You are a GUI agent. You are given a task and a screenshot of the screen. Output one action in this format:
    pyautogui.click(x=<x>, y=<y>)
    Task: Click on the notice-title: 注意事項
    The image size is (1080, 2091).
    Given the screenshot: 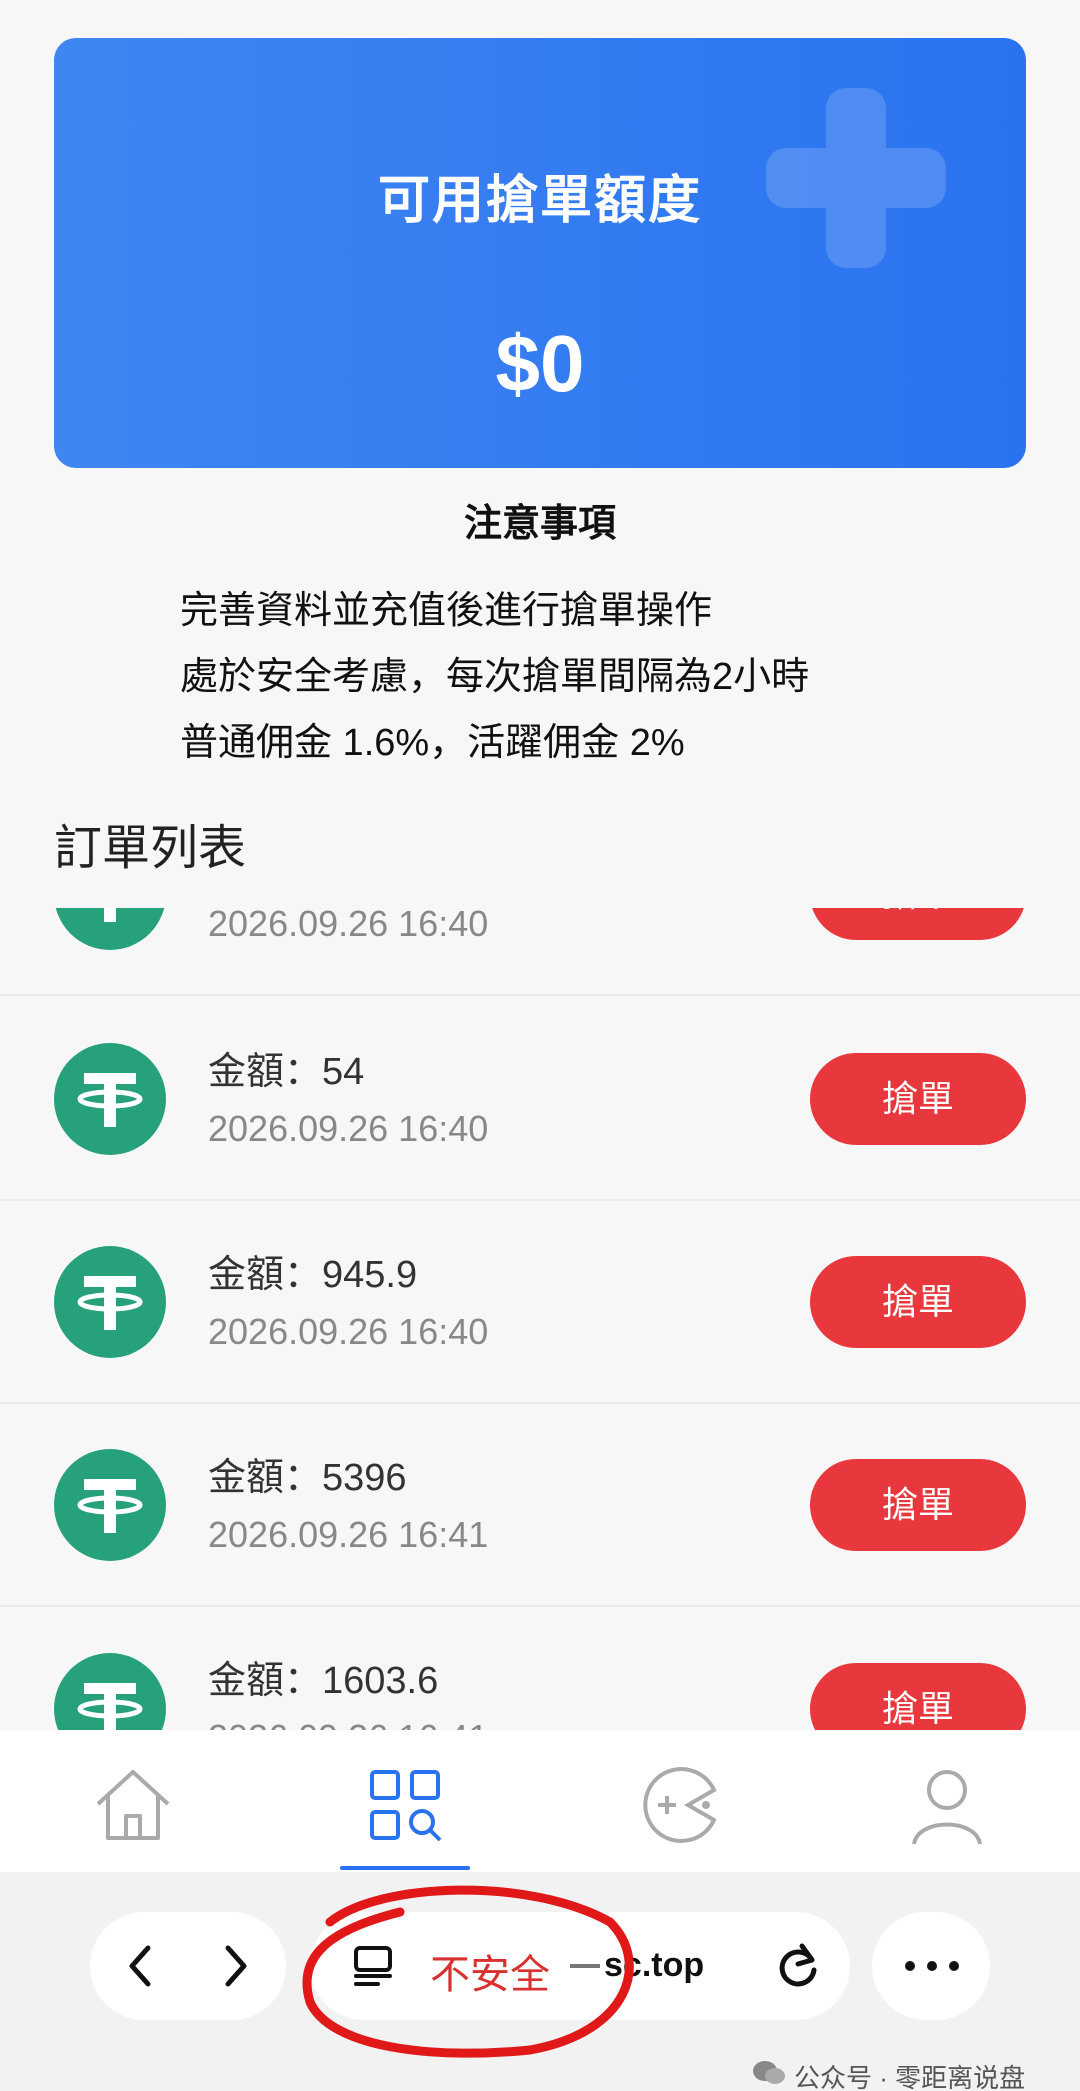 What is the action you would take?
    pyautogui.click(x=539, y=524)
    